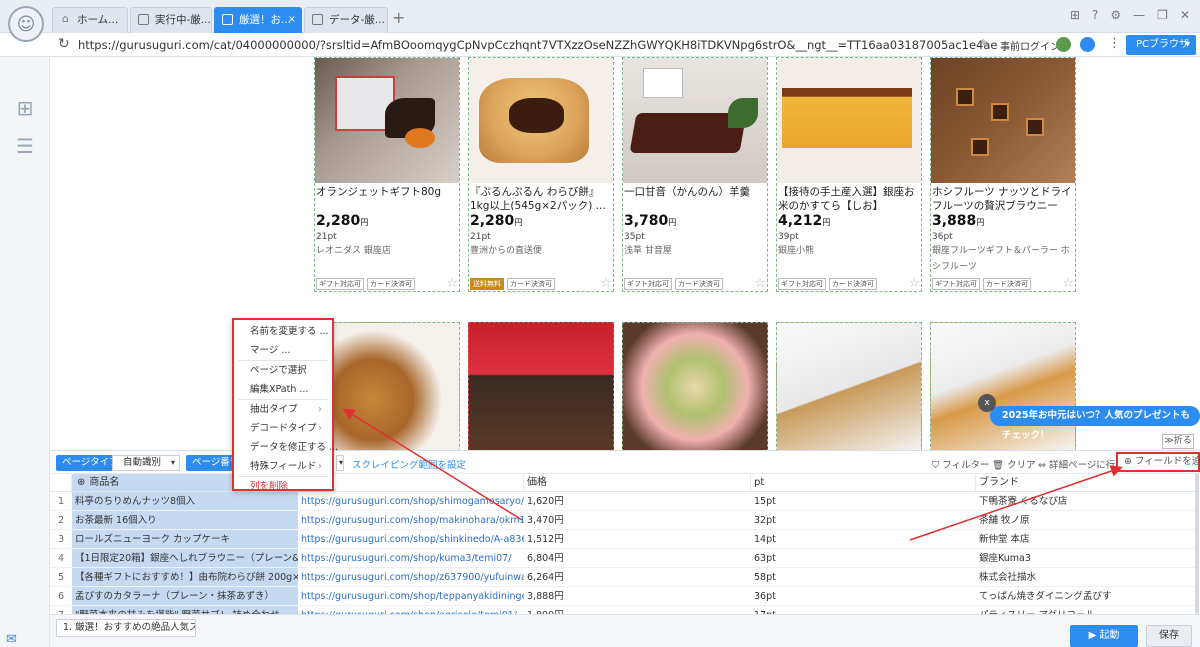 This screenshot has height=647, width=1200. Describe the element at coordinates (1178, 441) in the screenshot. I see `fold-button: ≫折る` at that location.